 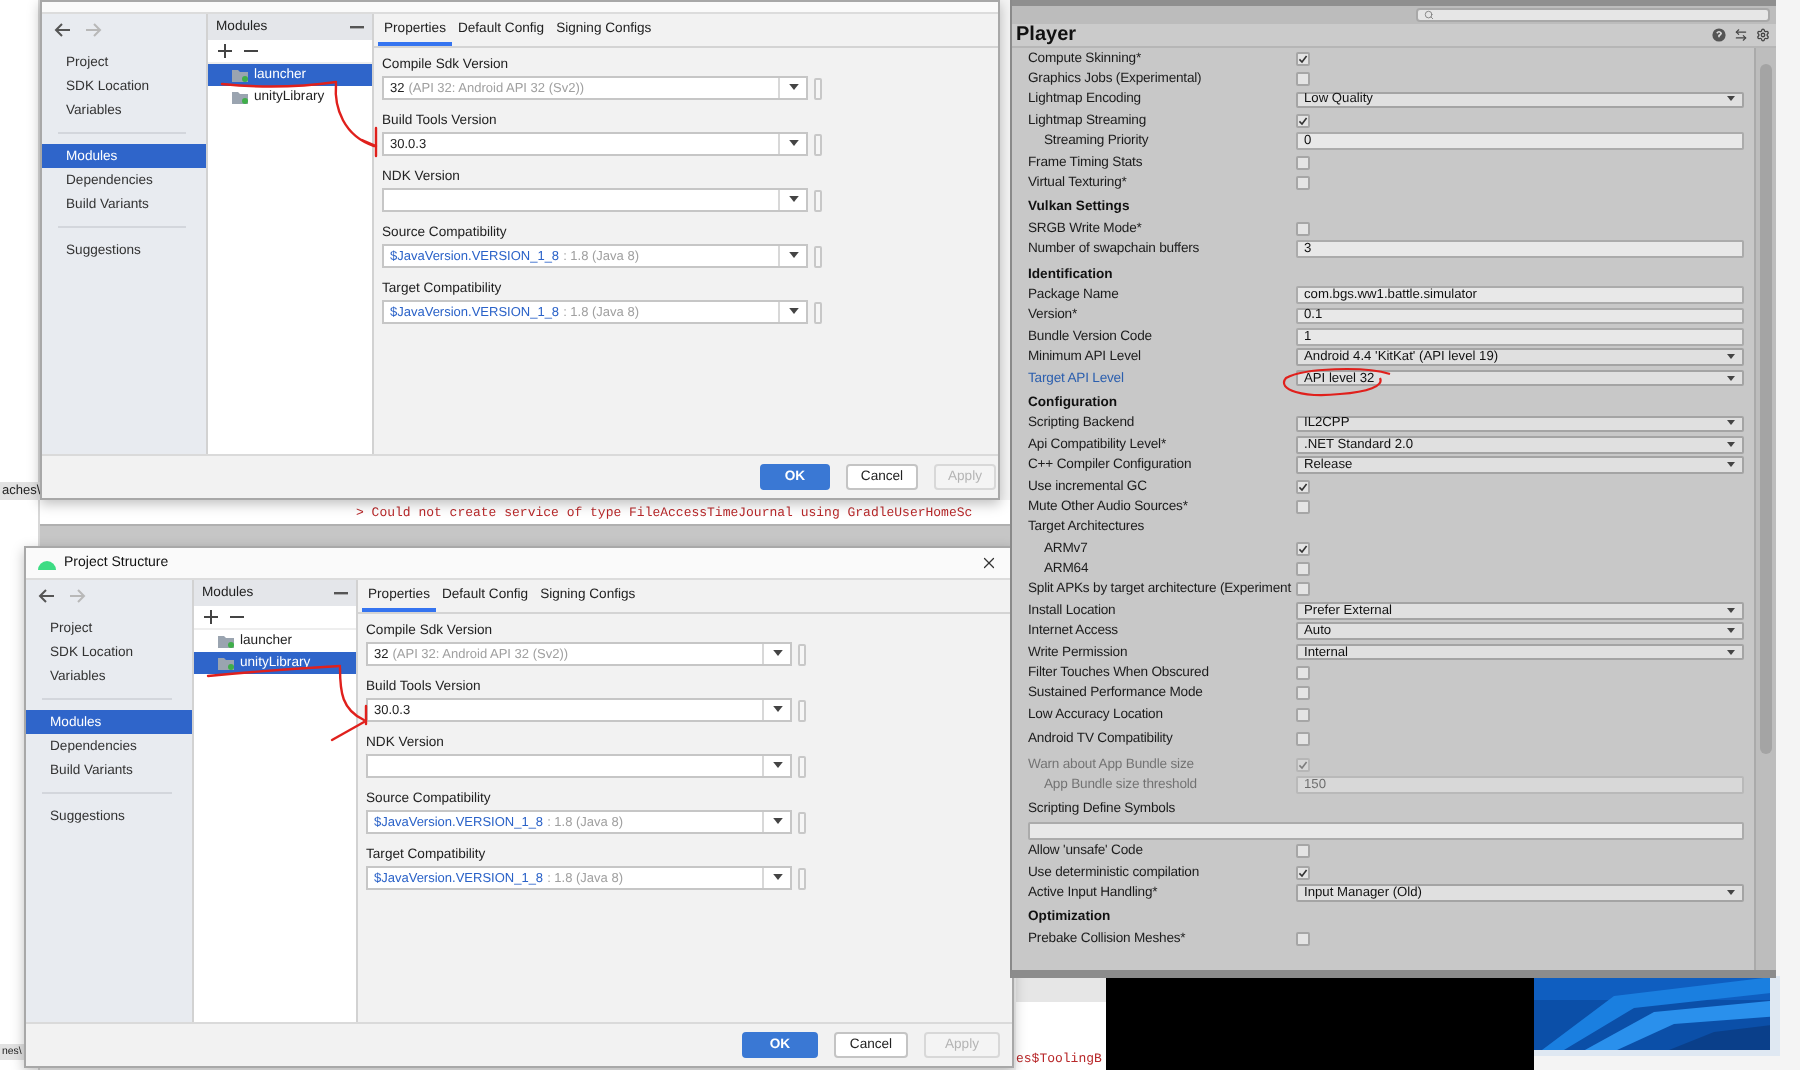 I want to click on help-icon, so click(x=1719, y=35).